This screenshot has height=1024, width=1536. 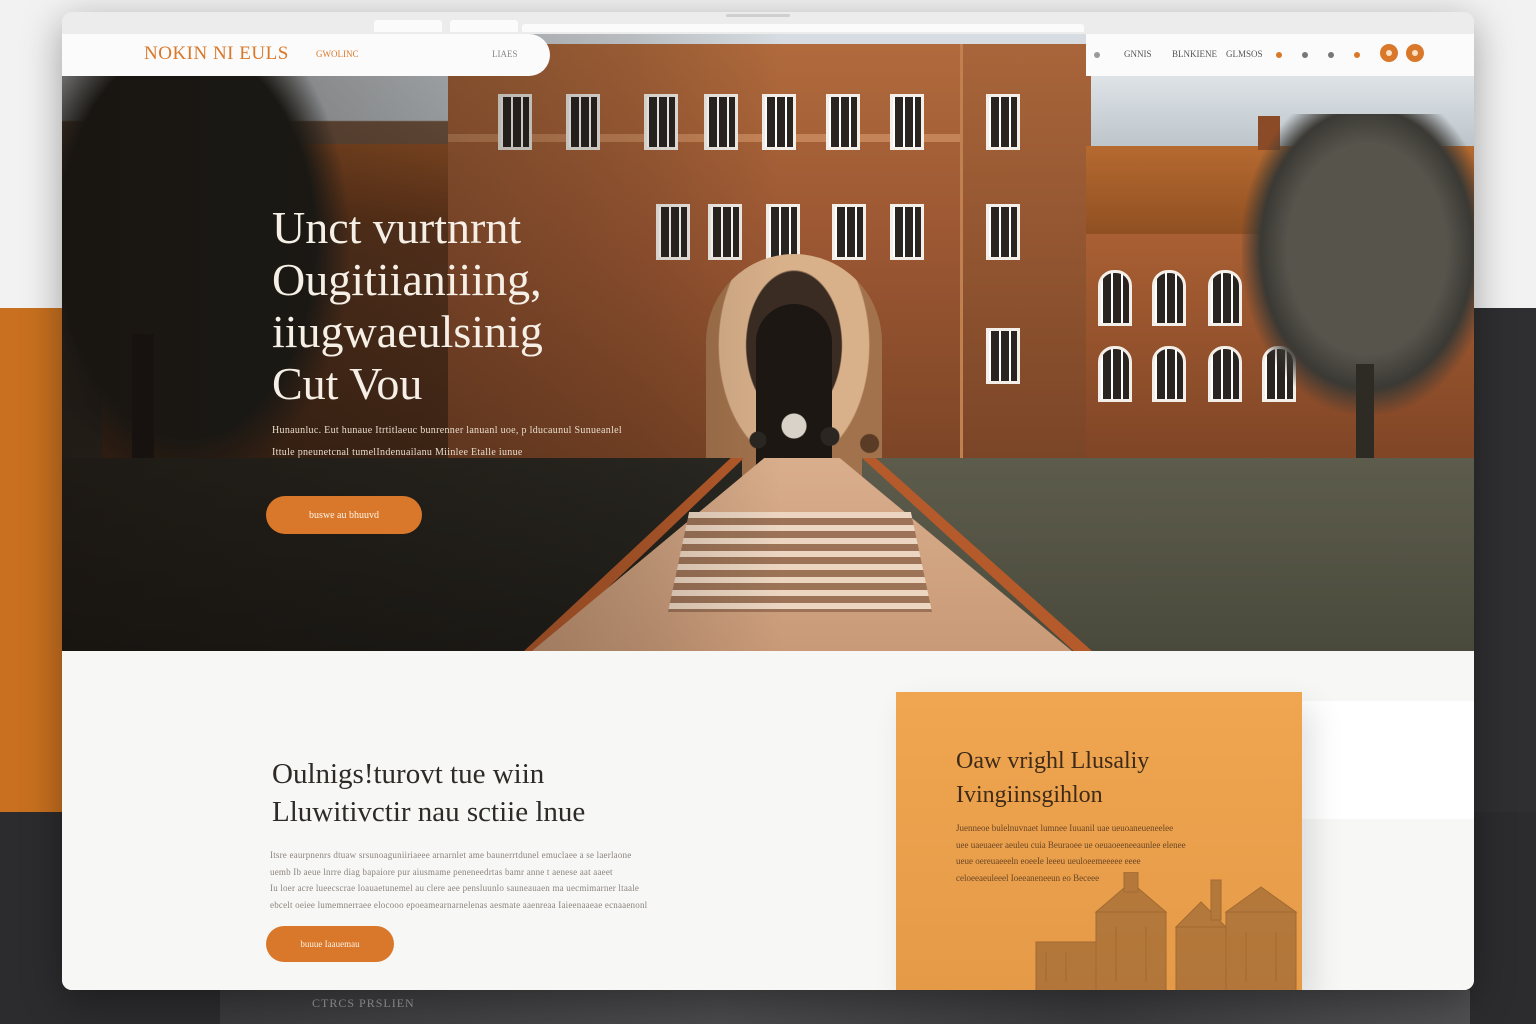 What do you see at coordinates (1388, 760) in the screenshot?
I see `card-backing-panel` at bounding box center [1388, 760].